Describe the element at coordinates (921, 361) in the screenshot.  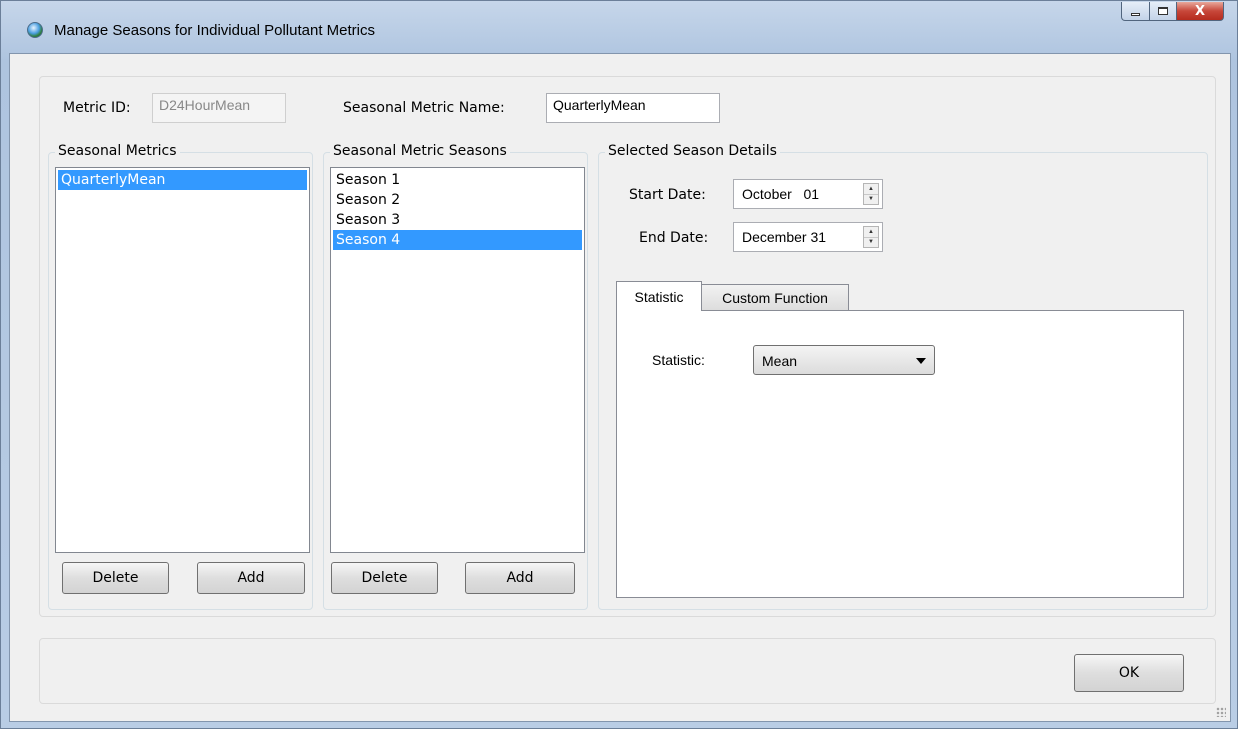
I see `chevron-down-icon` at that location.